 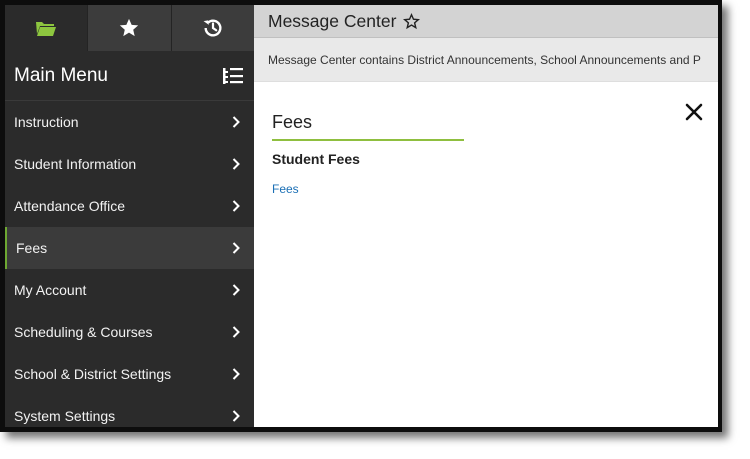 I want to click on menu-header: Main Menu, so click(x=129, y=76).